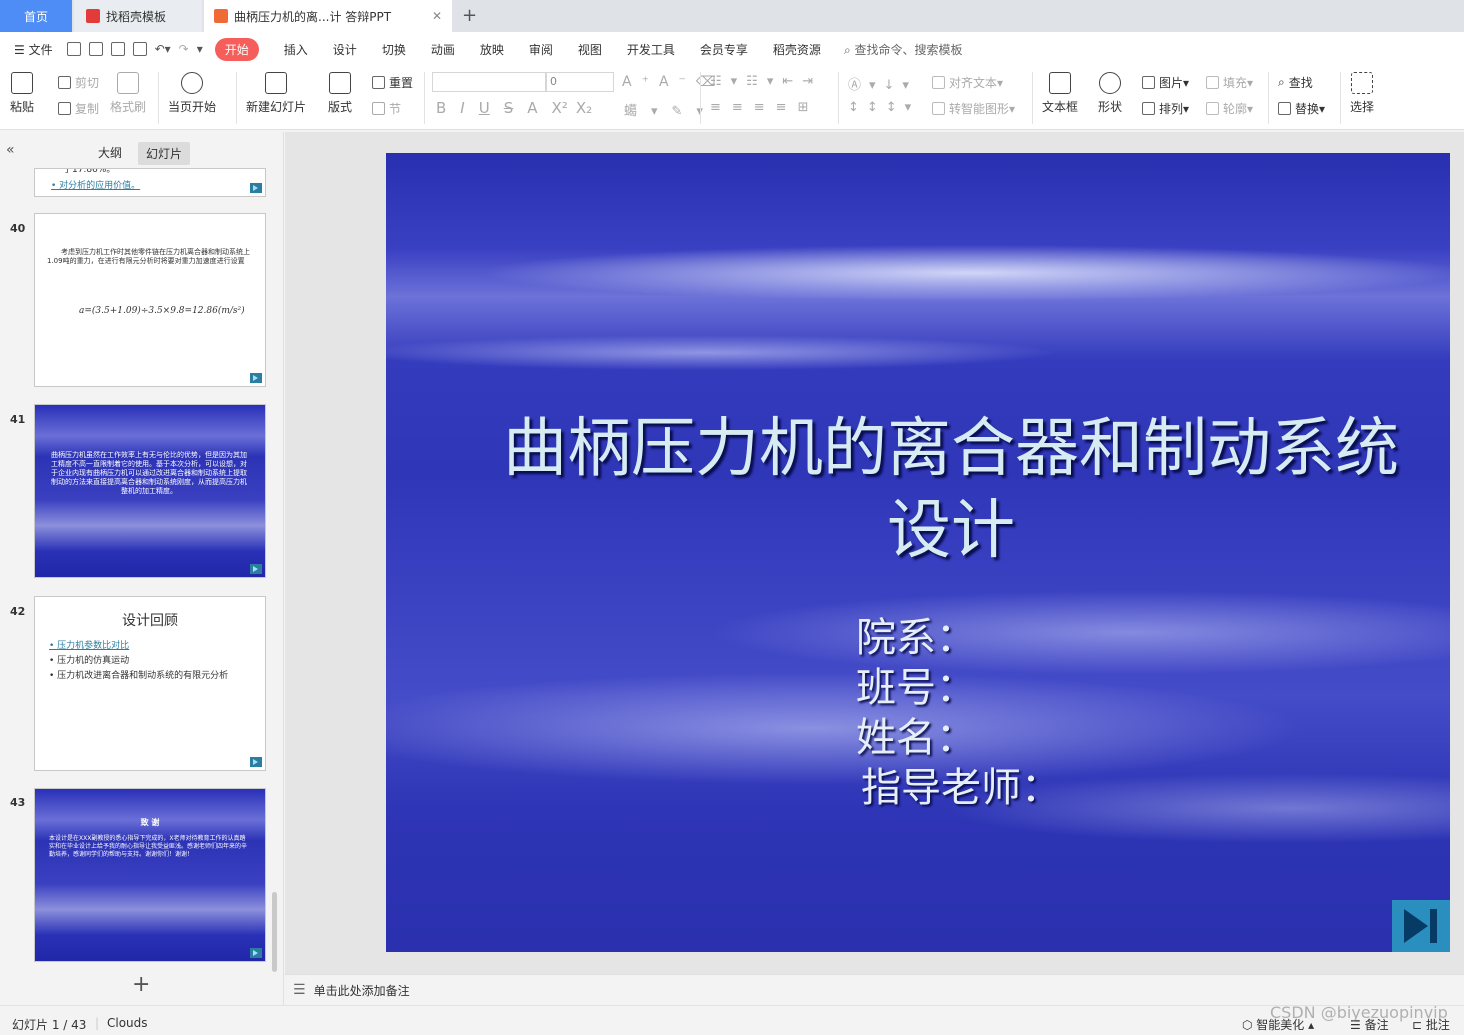 Image resolution: width=1464 pixels, height=1035 pixels. I want to click on tab-slides: 幻灯片, so click(164, 153).